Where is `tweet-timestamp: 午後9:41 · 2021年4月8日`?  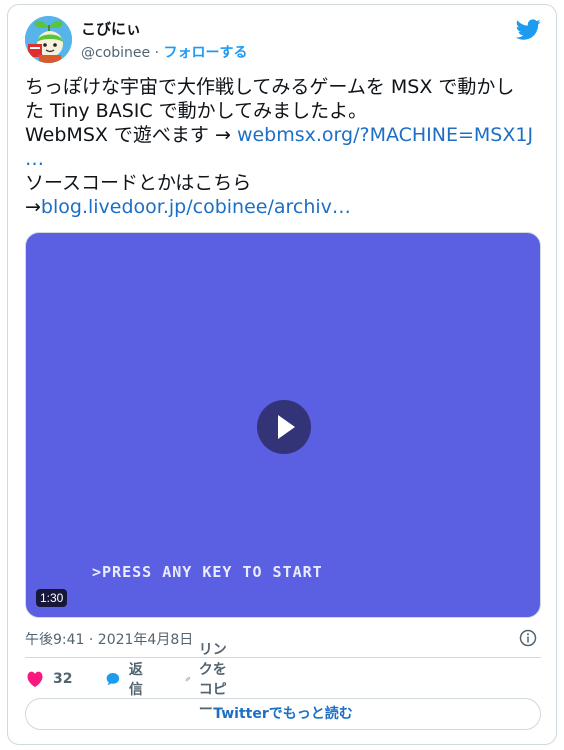 tweet-timestamp: 午後9:41 · 2021年4月8日 is located at coordinates (109, 639).